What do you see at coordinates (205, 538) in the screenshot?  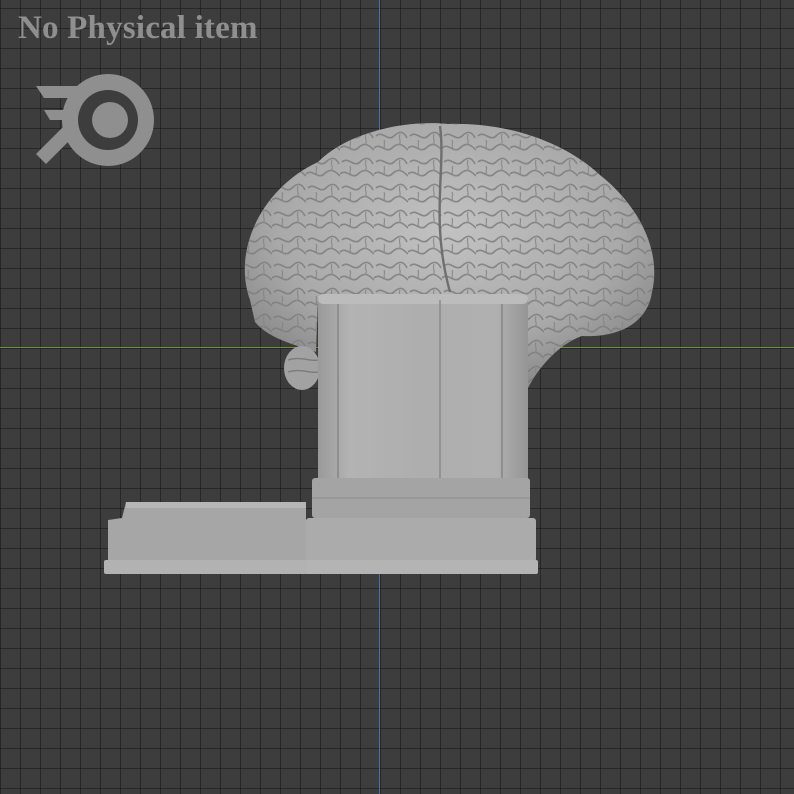 I see `tray-icon` at bounding box center [205, 538].